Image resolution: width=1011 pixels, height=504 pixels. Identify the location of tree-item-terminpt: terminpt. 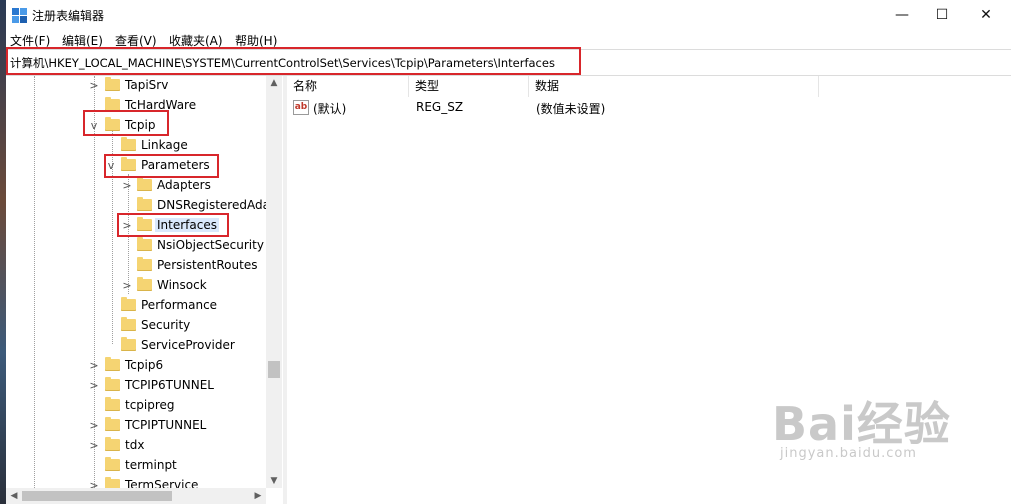
(136, 466).